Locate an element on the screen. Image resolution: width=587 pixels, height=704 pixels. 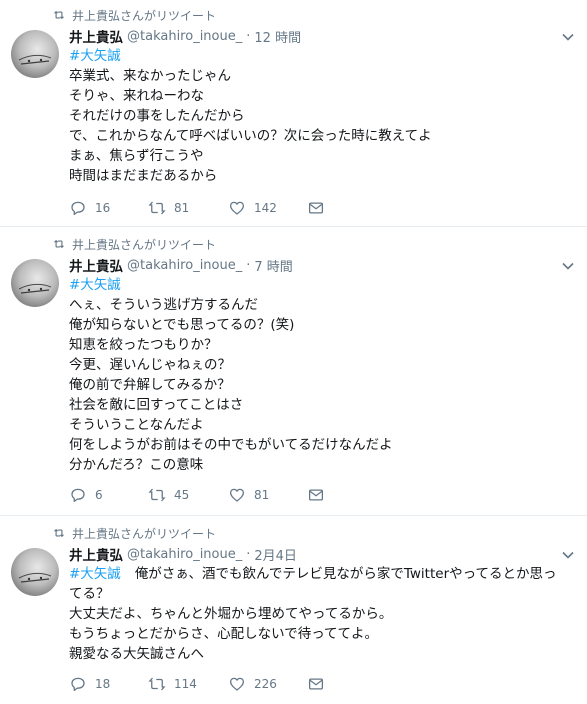
retweet-button: 81 is located at coordinates (188, 208).